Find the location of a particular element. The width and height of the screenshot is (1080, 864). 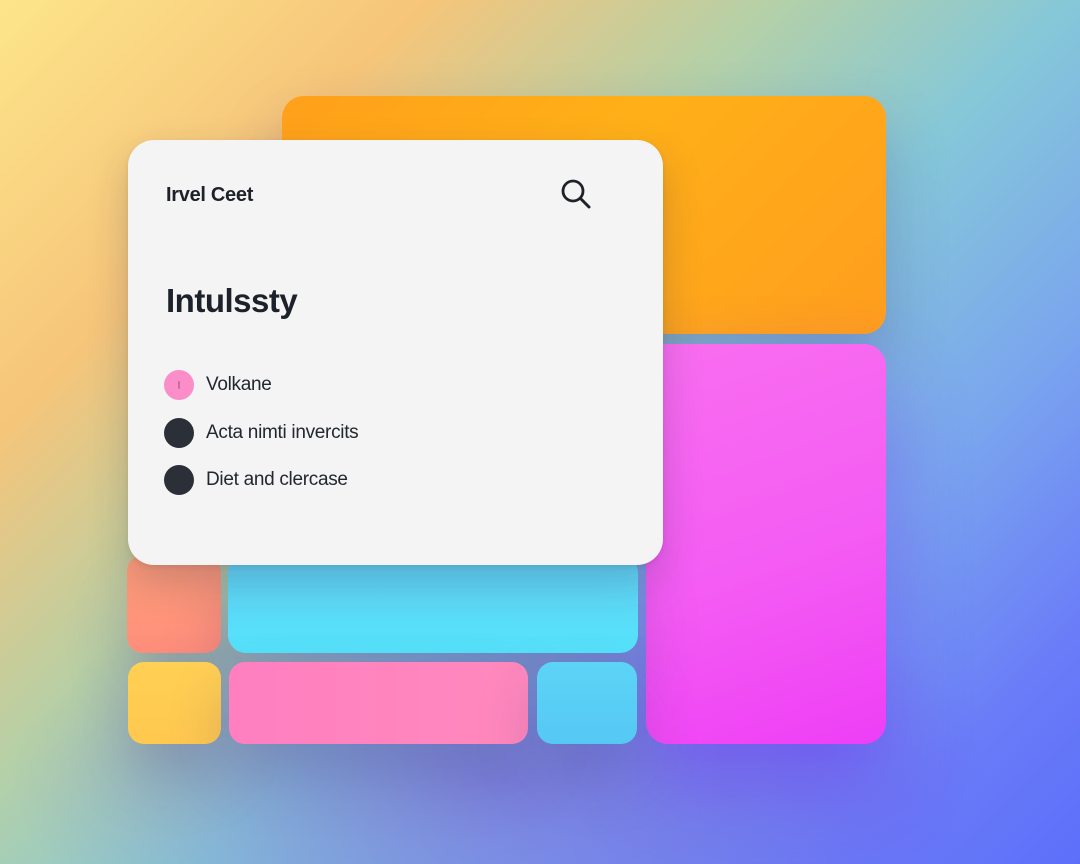

pink-dot-icon is located at coordinates (179, 385).